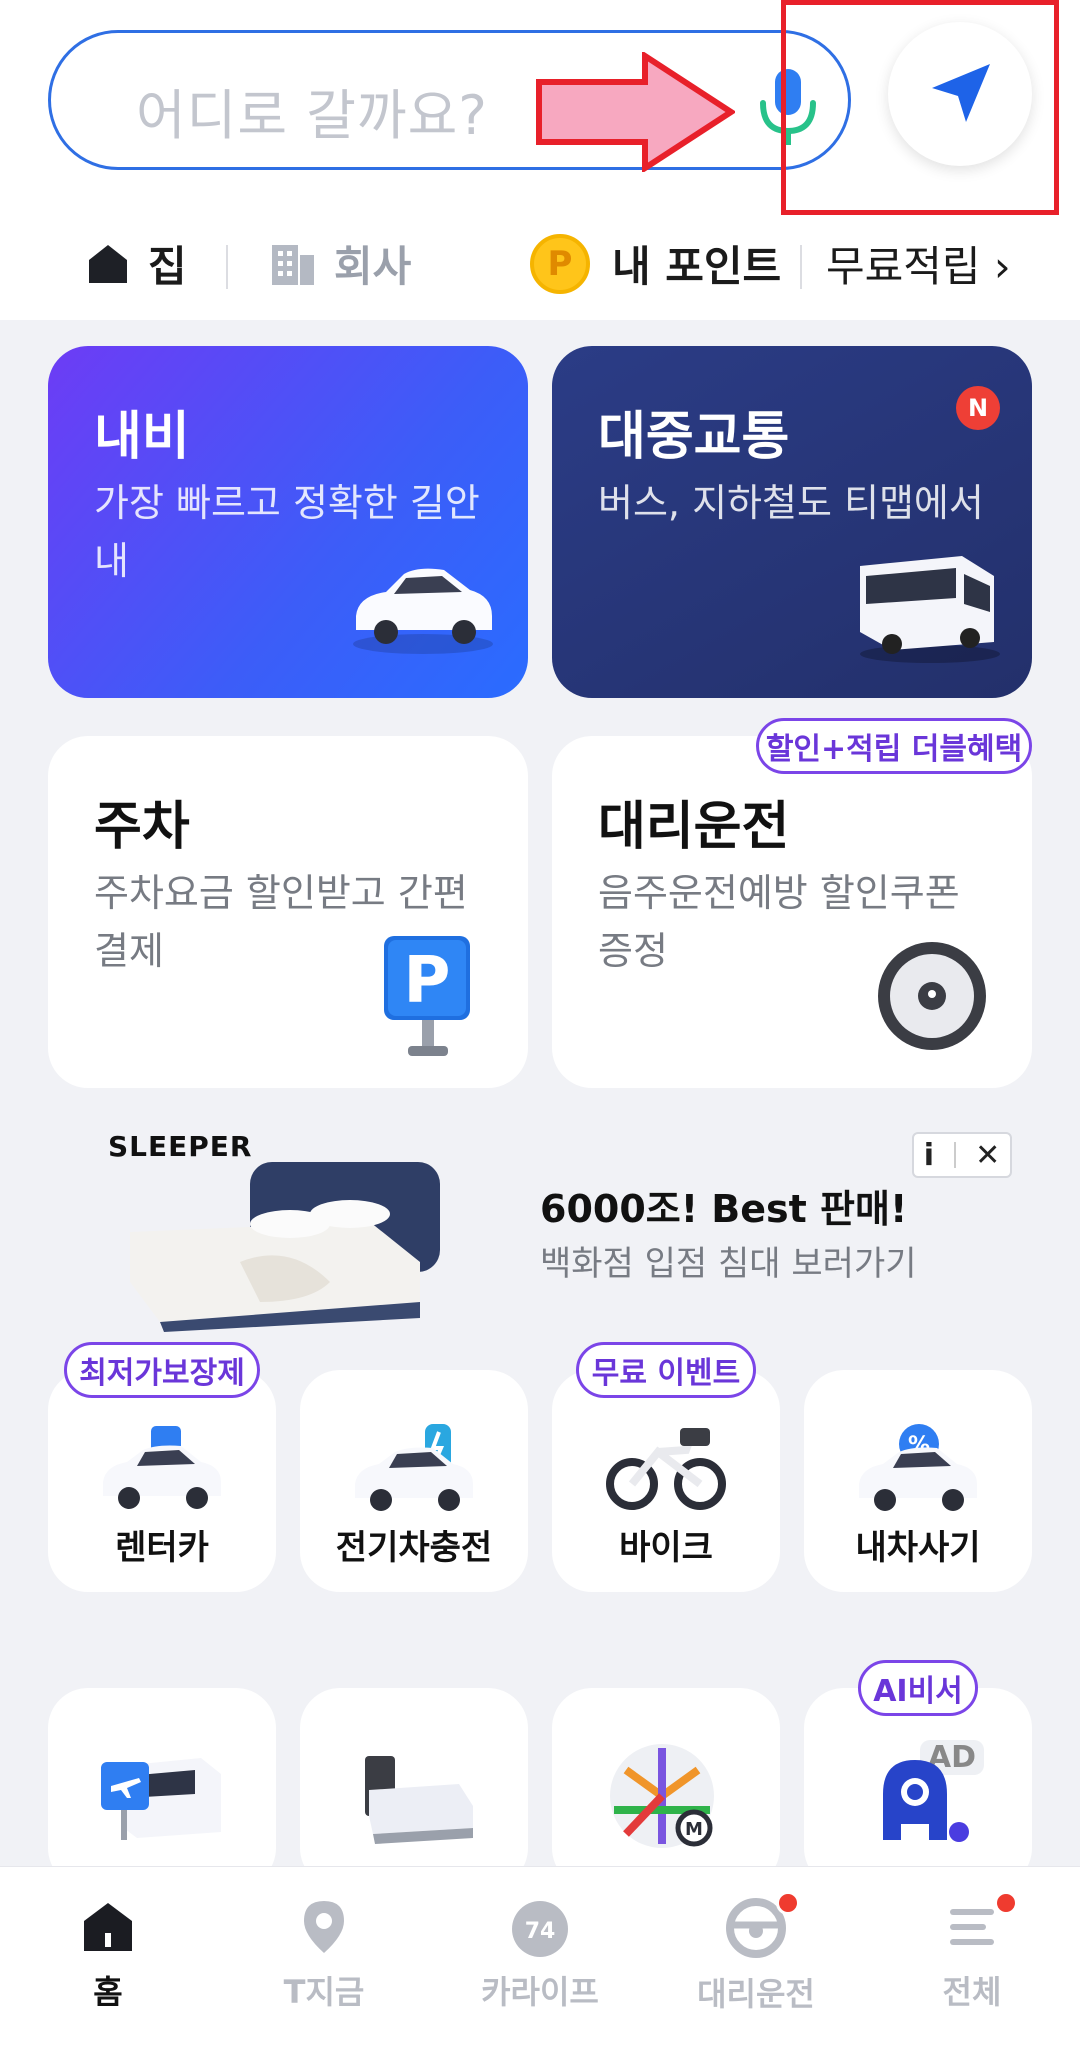  I want to click on nav-designated-driver: 대리운전, so click(756, 1953).